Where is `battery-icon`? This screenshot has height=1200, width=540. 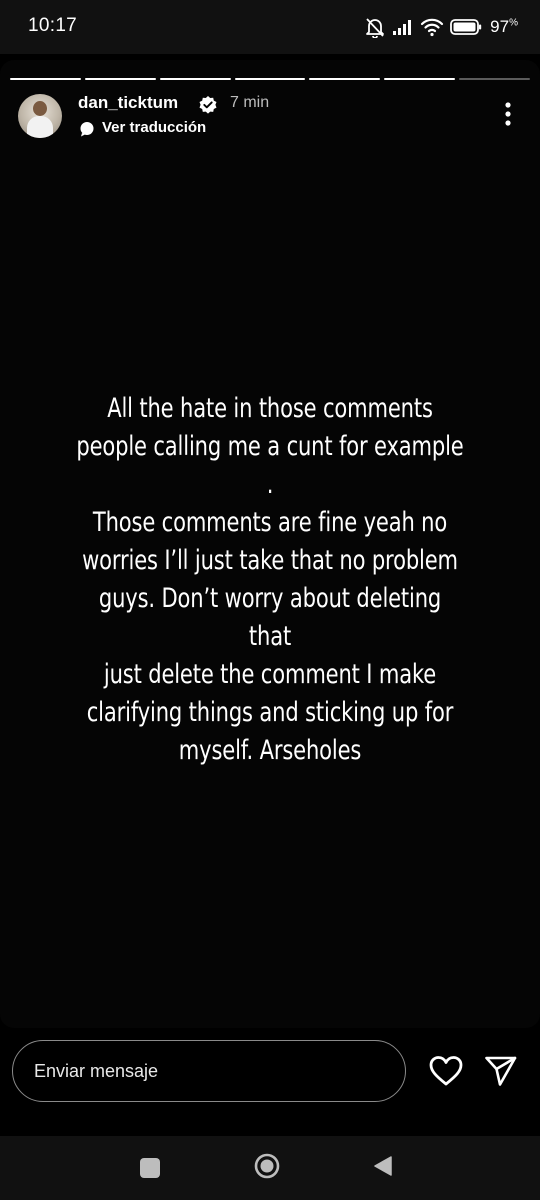
battery-icon is located at coordinates (466, 27).